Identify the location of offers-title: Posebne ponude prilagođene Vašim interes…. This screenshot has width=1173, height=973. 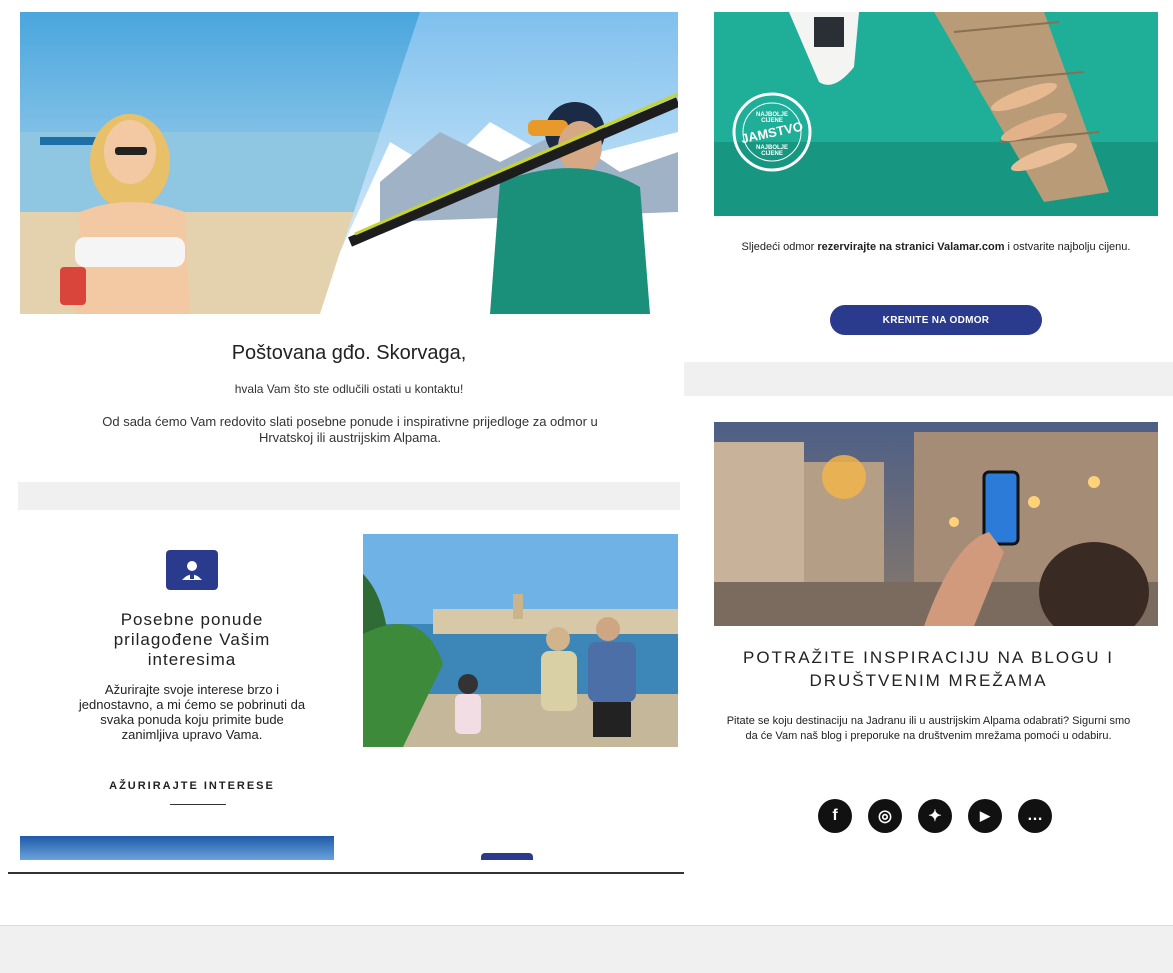
(192, 639).